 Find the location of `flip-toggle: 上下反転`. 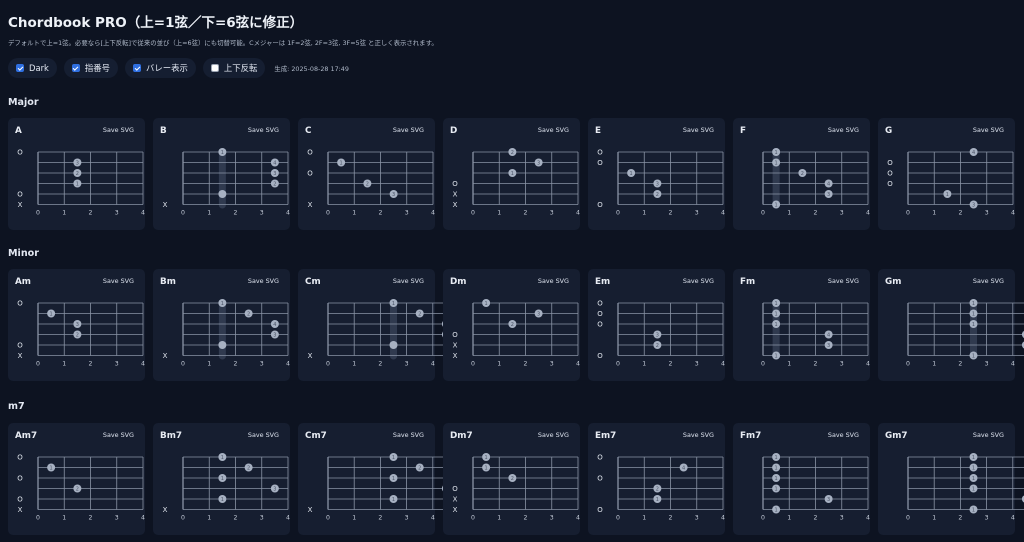

flip-toggle: 上下反転 is located at coordinates (234, 68).